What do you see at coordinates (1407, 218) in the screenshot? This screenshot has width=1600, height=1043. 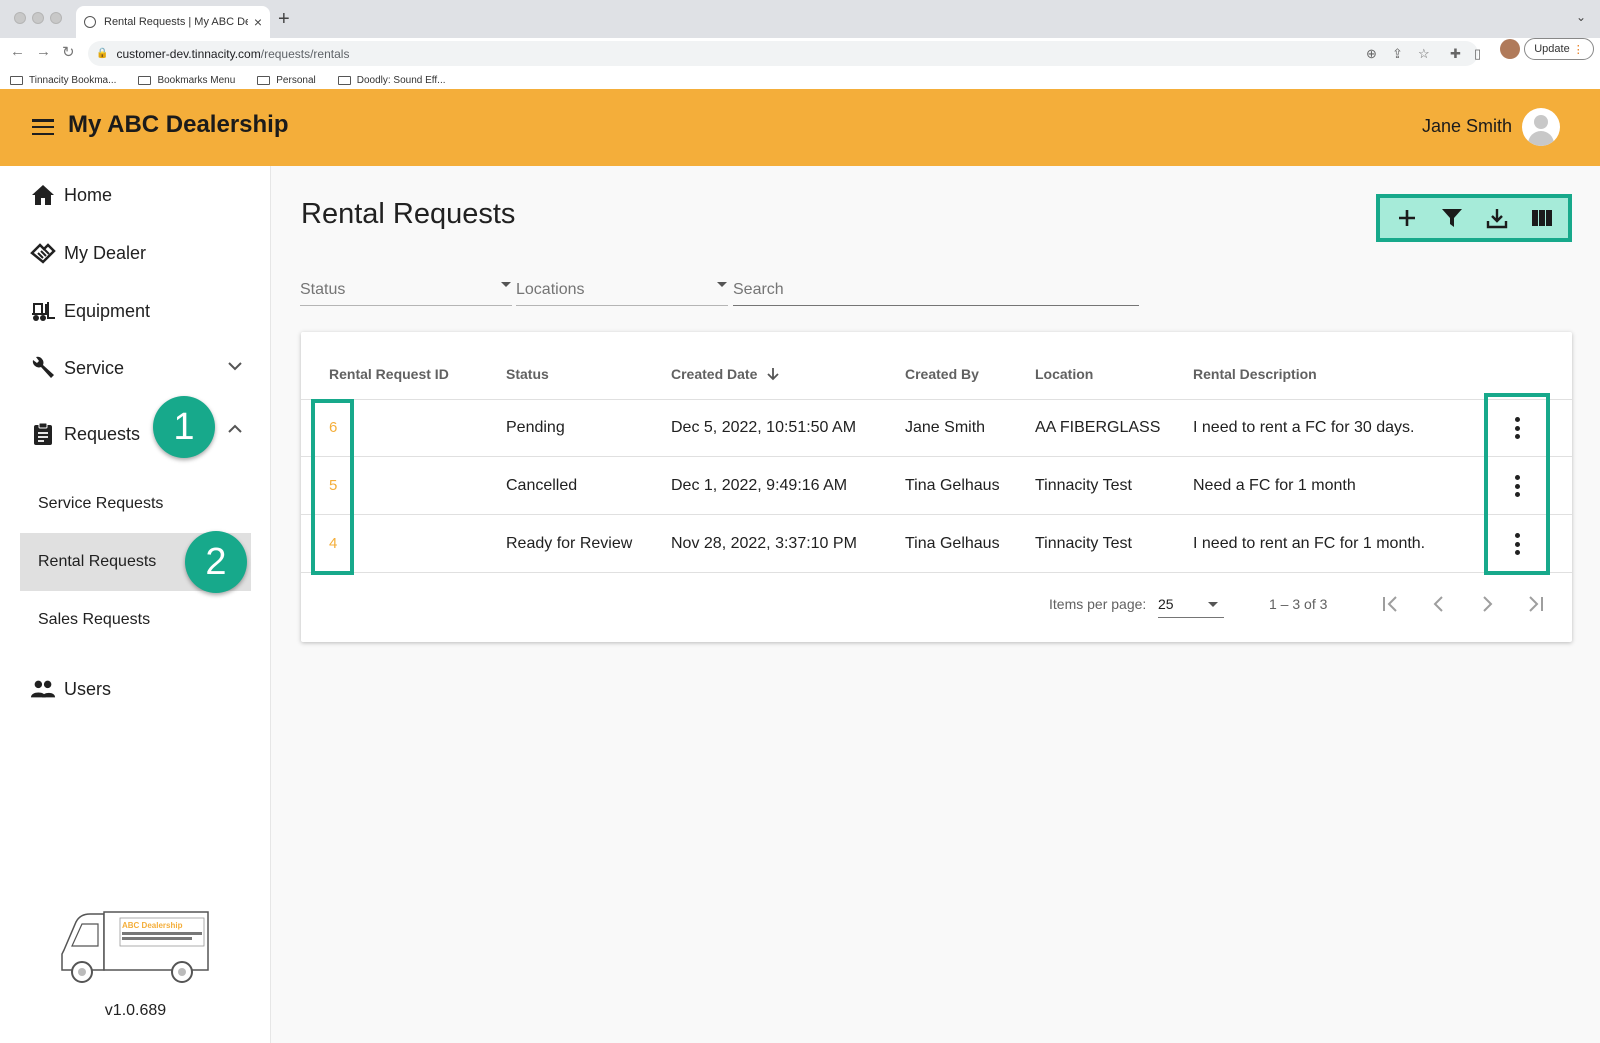 I see `add-icon` at bounding box center [1407, 218].